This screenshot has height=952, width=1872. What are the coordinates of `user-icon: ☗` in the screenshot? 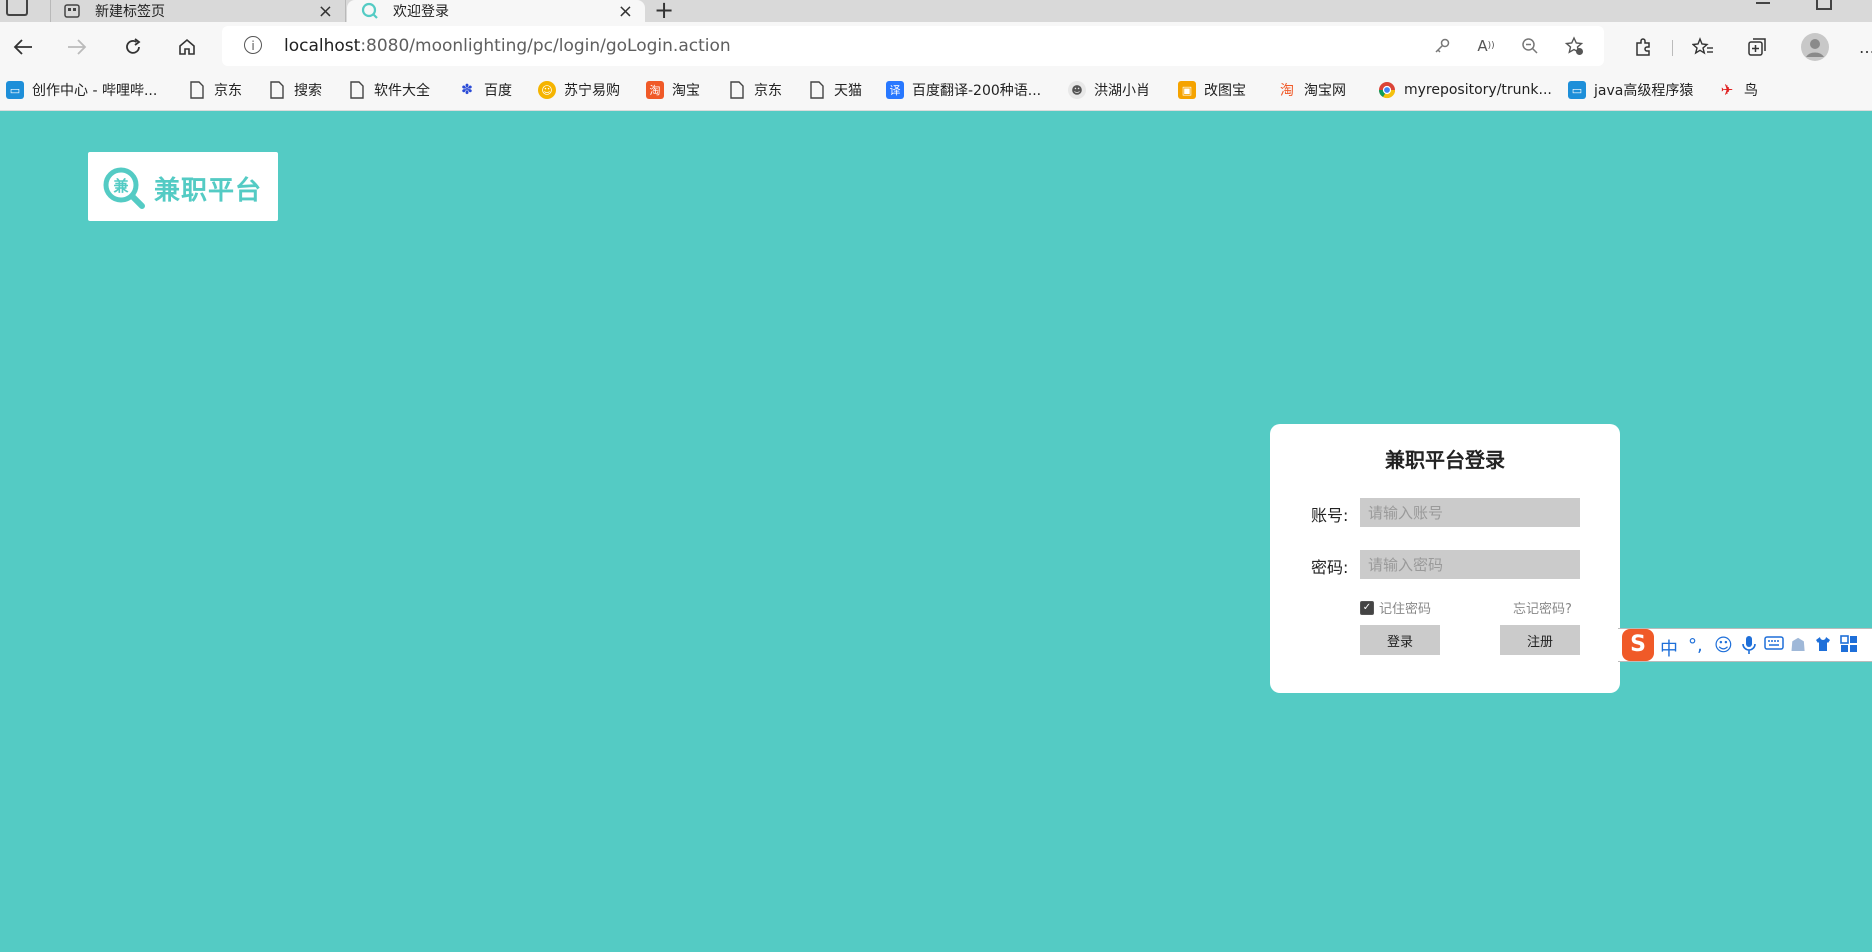 It's located at (1798, 645).